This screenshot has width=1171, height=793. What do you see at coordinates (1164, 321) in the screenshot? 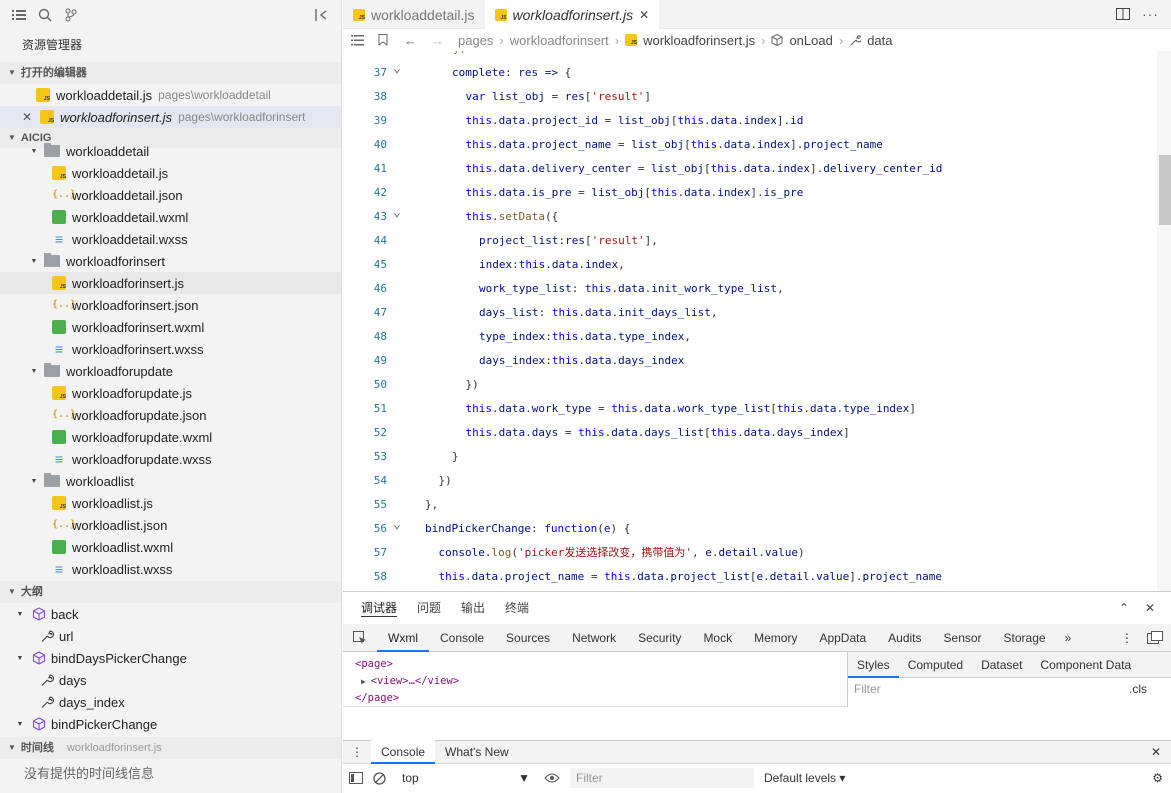
I see `editor-scrollbar` at bounding box center [1164, 321].